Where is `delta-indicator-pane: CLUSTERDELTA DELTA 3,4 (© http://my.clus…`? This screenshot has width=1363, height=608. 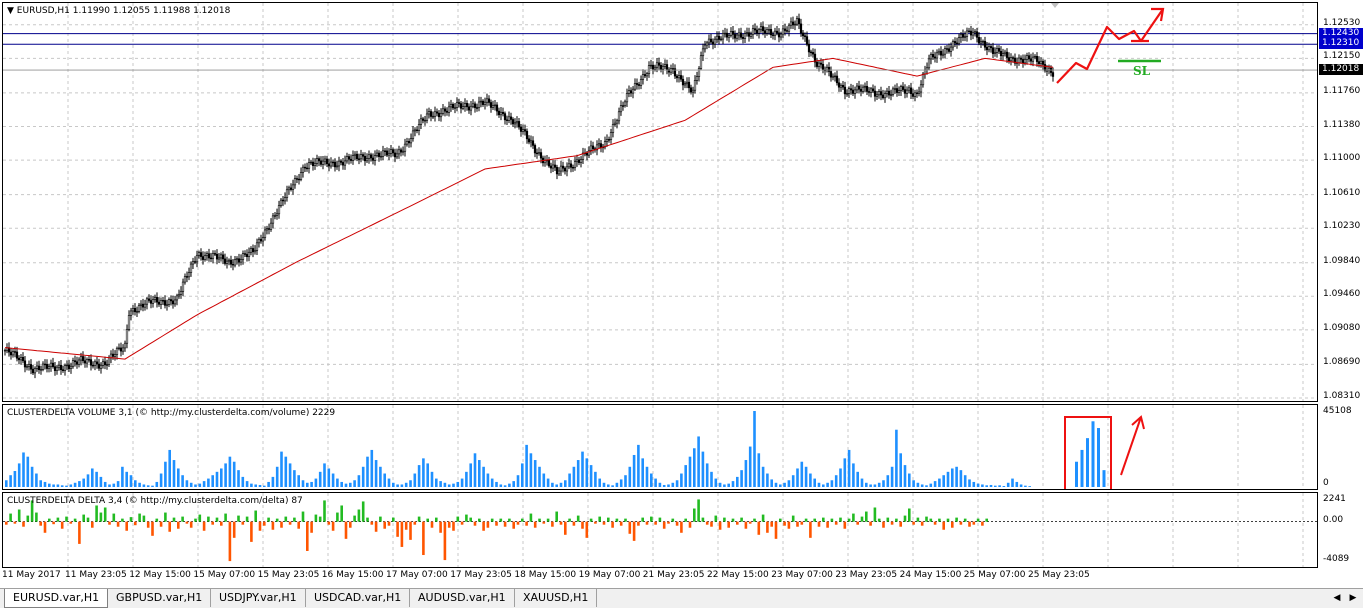
delta-indicator-pane: CLUSTERDELTA DELTA 3,4 (© http://my.clus… is located at coordinates (660, 530).